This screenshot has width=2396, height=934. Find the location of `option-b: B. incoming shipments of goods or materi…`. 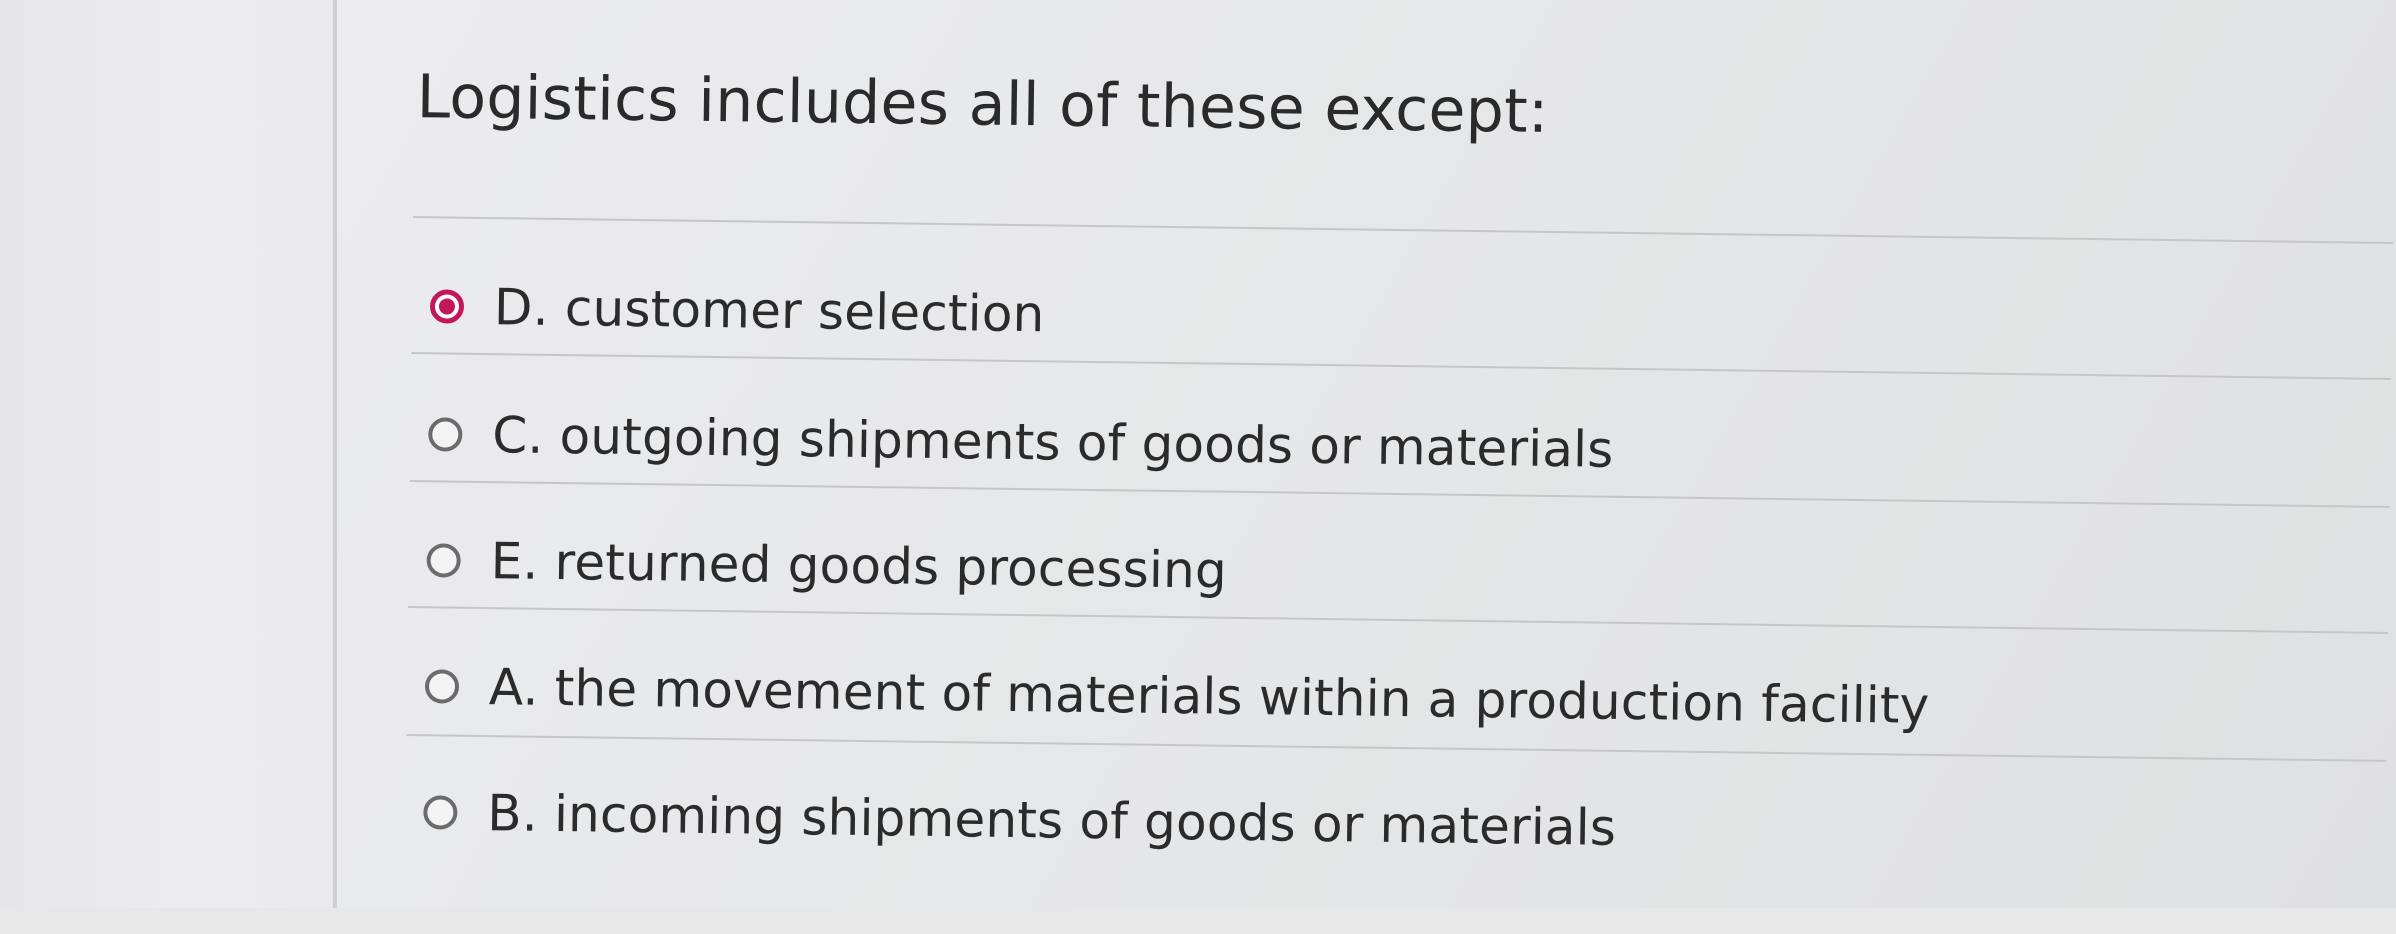

option-b: B. incoming shipments of goods or materi… is located at coordinates (1020, 820).